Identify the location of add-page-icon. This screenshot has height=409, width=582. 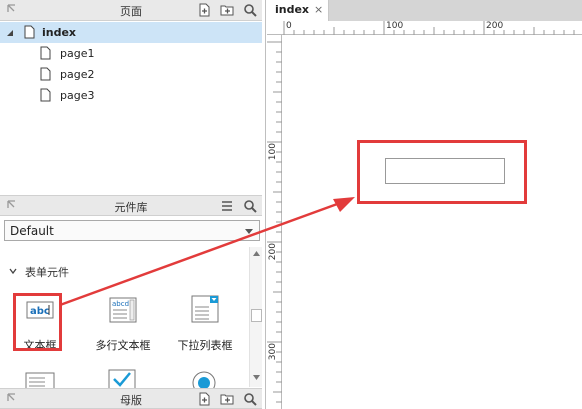
(204, 10).